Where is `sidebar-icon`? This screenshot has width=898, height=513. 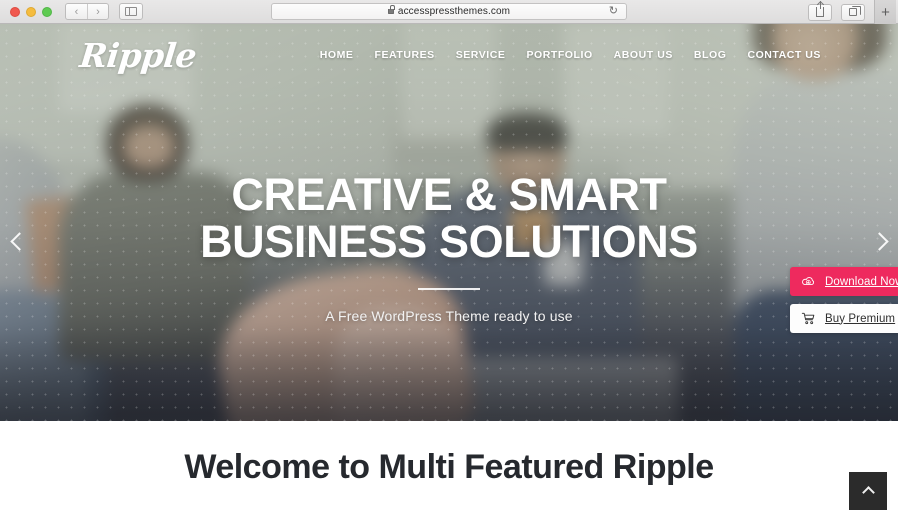
sidebar-icon is located at coordinates (131, 11).